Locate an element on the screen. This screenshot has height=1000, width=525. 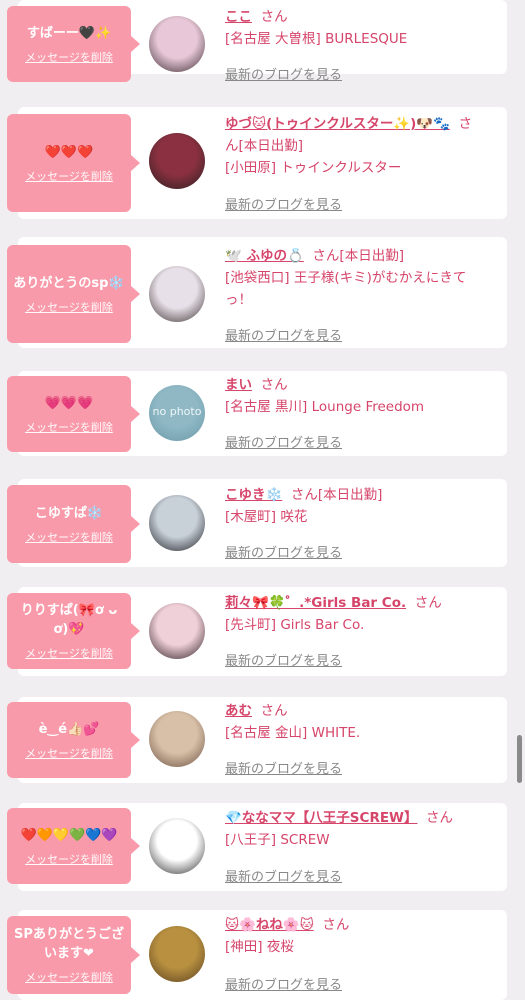
shop-name: [先斗町] Girls Bar Co. is located at coordinates (295, 625).